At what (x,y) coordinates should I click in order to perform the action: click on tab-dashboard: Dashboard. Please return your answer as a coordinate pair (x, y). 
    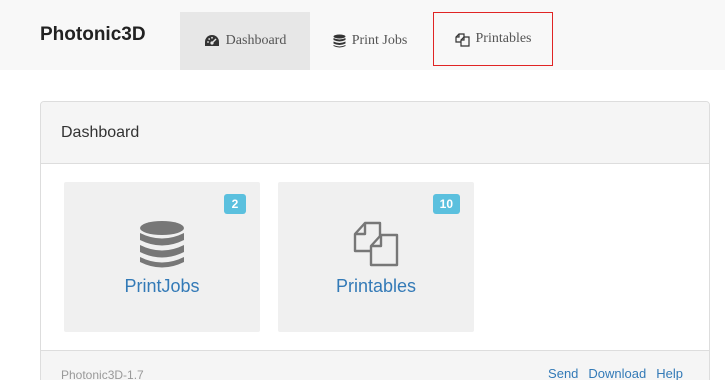
    Looking at the image, I should click on (245, 41).